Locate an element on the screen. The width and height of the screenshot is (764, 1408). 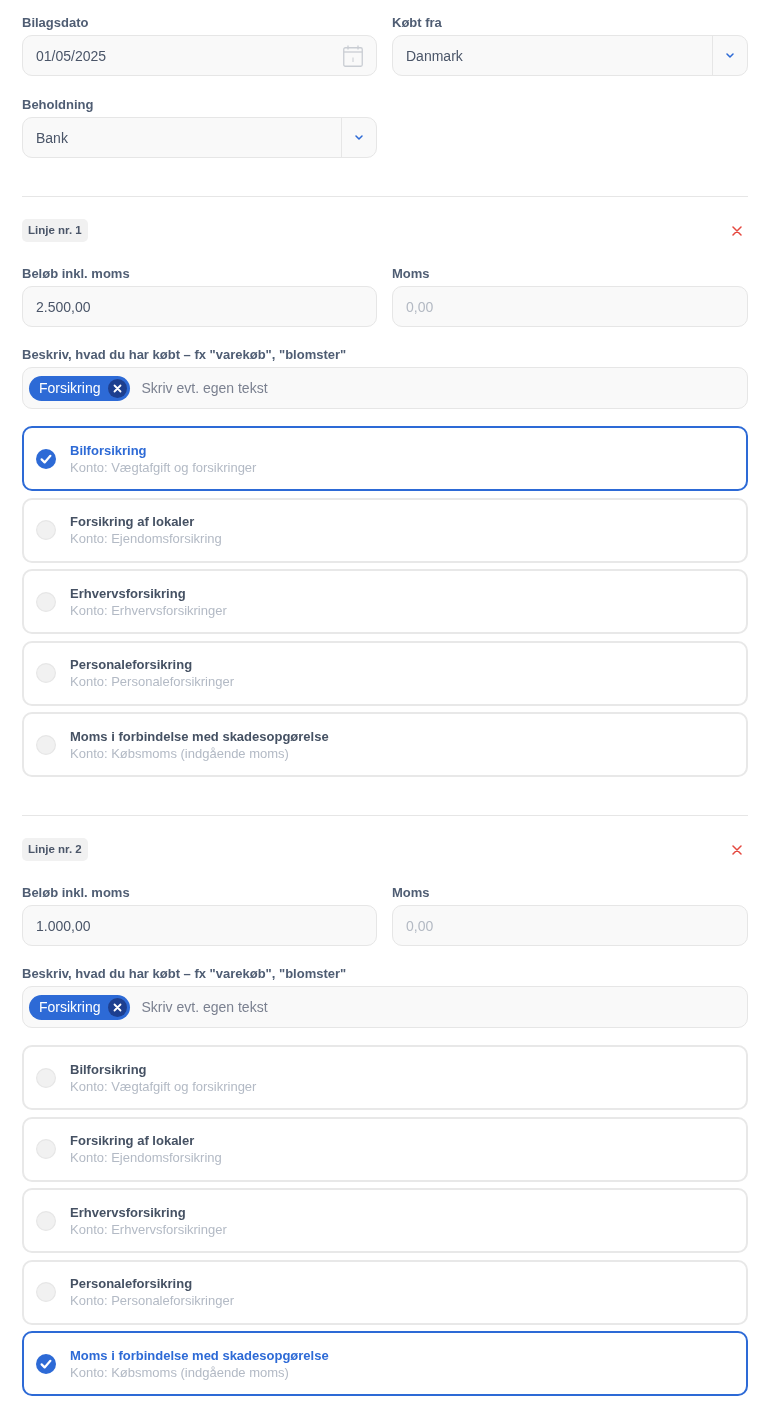
field-label: Købt fra is located at coordinates (417, 22).